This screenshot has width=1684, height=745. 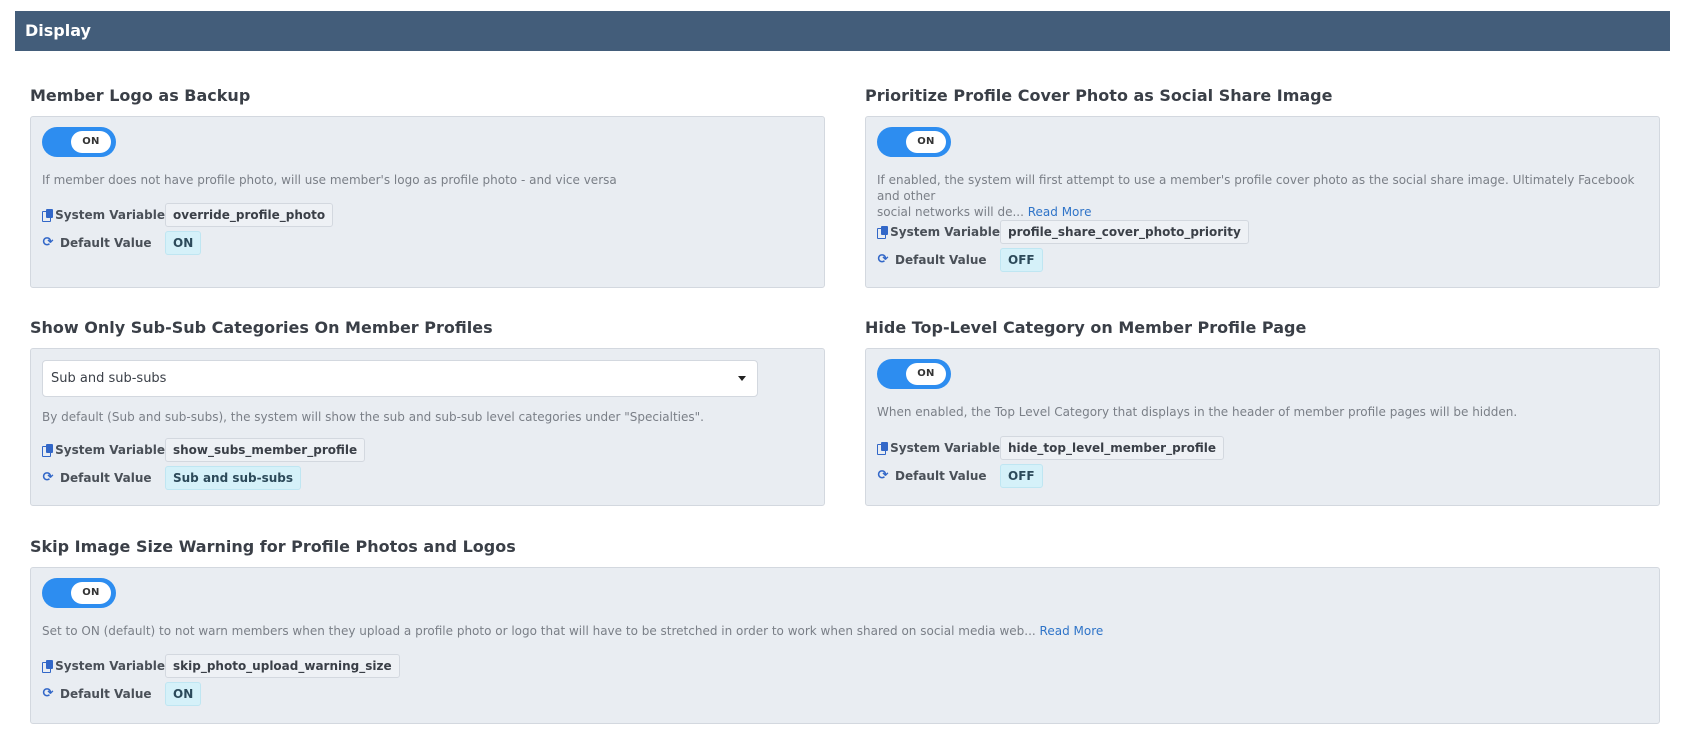 I want to click on skip-warning-toggle: ON, so click(x=79, y=593).